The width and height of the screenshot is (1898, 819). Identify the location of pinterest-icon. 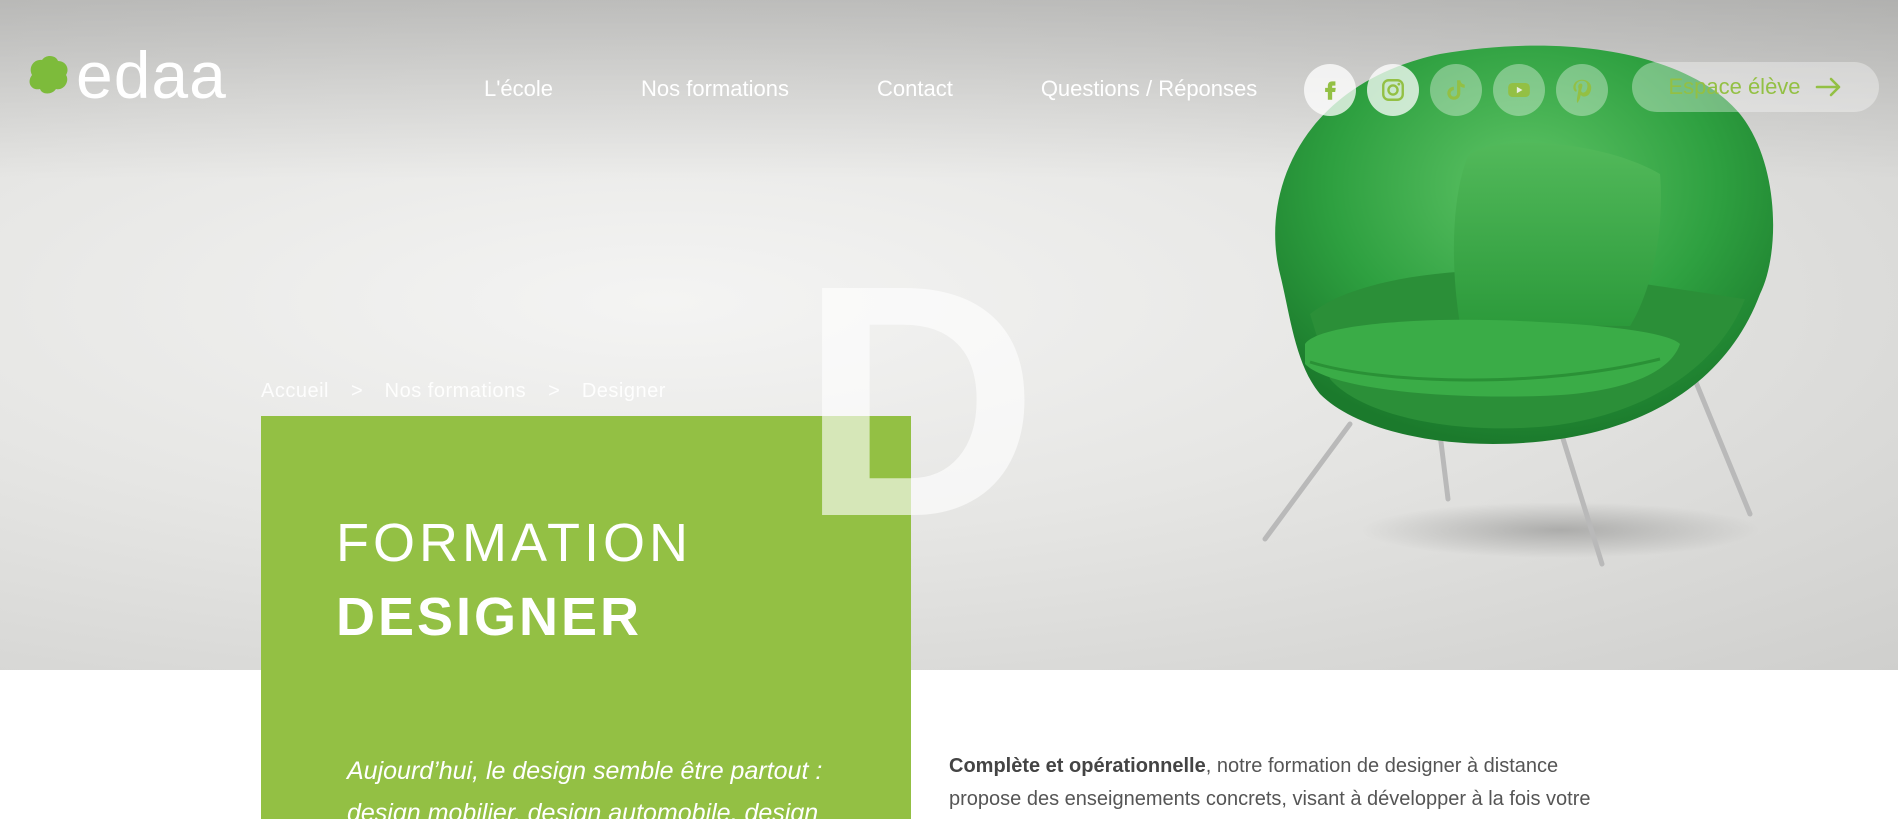
(1582, 90).